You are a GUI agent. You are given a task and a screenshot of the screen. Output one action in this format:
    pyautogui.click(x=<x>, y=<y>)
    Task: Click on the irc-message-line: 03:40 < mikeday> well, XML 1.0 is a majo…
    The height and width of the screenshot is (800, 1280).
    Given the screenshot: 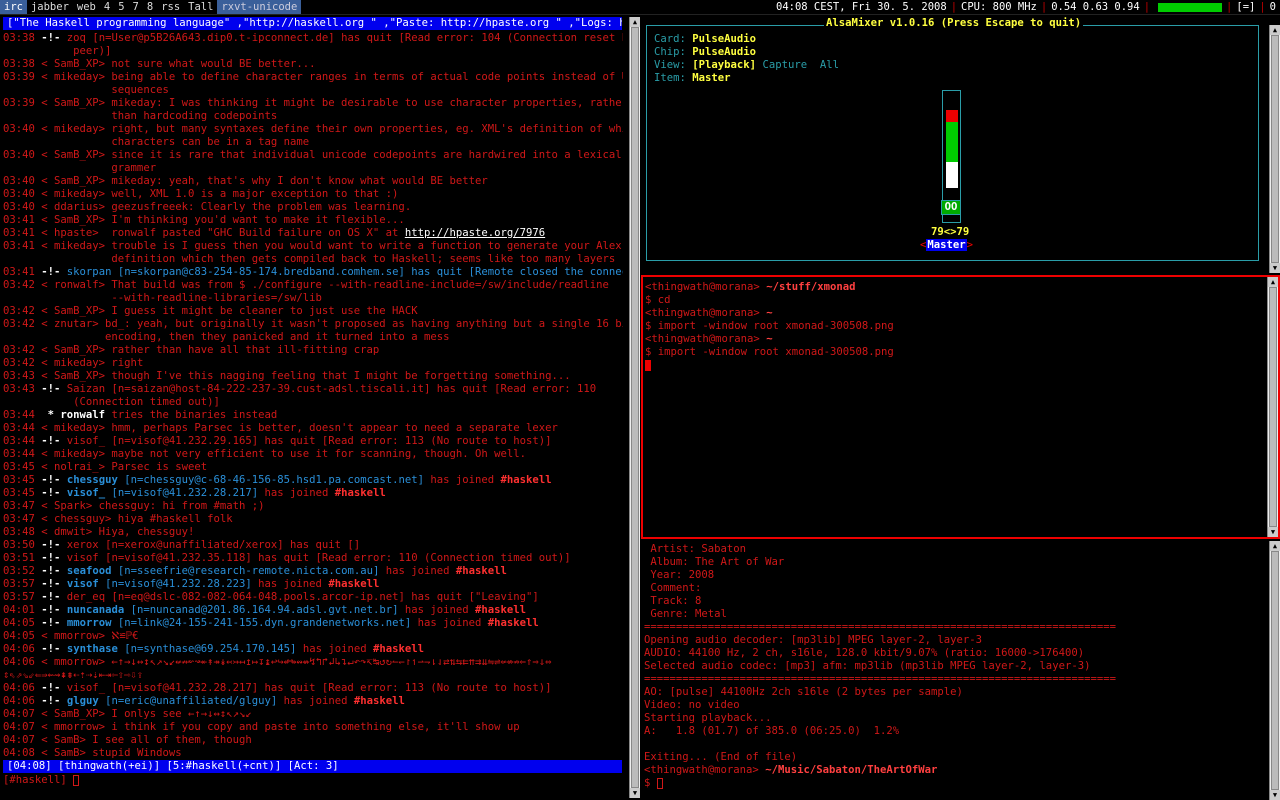 What is the action you would take?
    pyautogui.click(x=313, y=194)
    